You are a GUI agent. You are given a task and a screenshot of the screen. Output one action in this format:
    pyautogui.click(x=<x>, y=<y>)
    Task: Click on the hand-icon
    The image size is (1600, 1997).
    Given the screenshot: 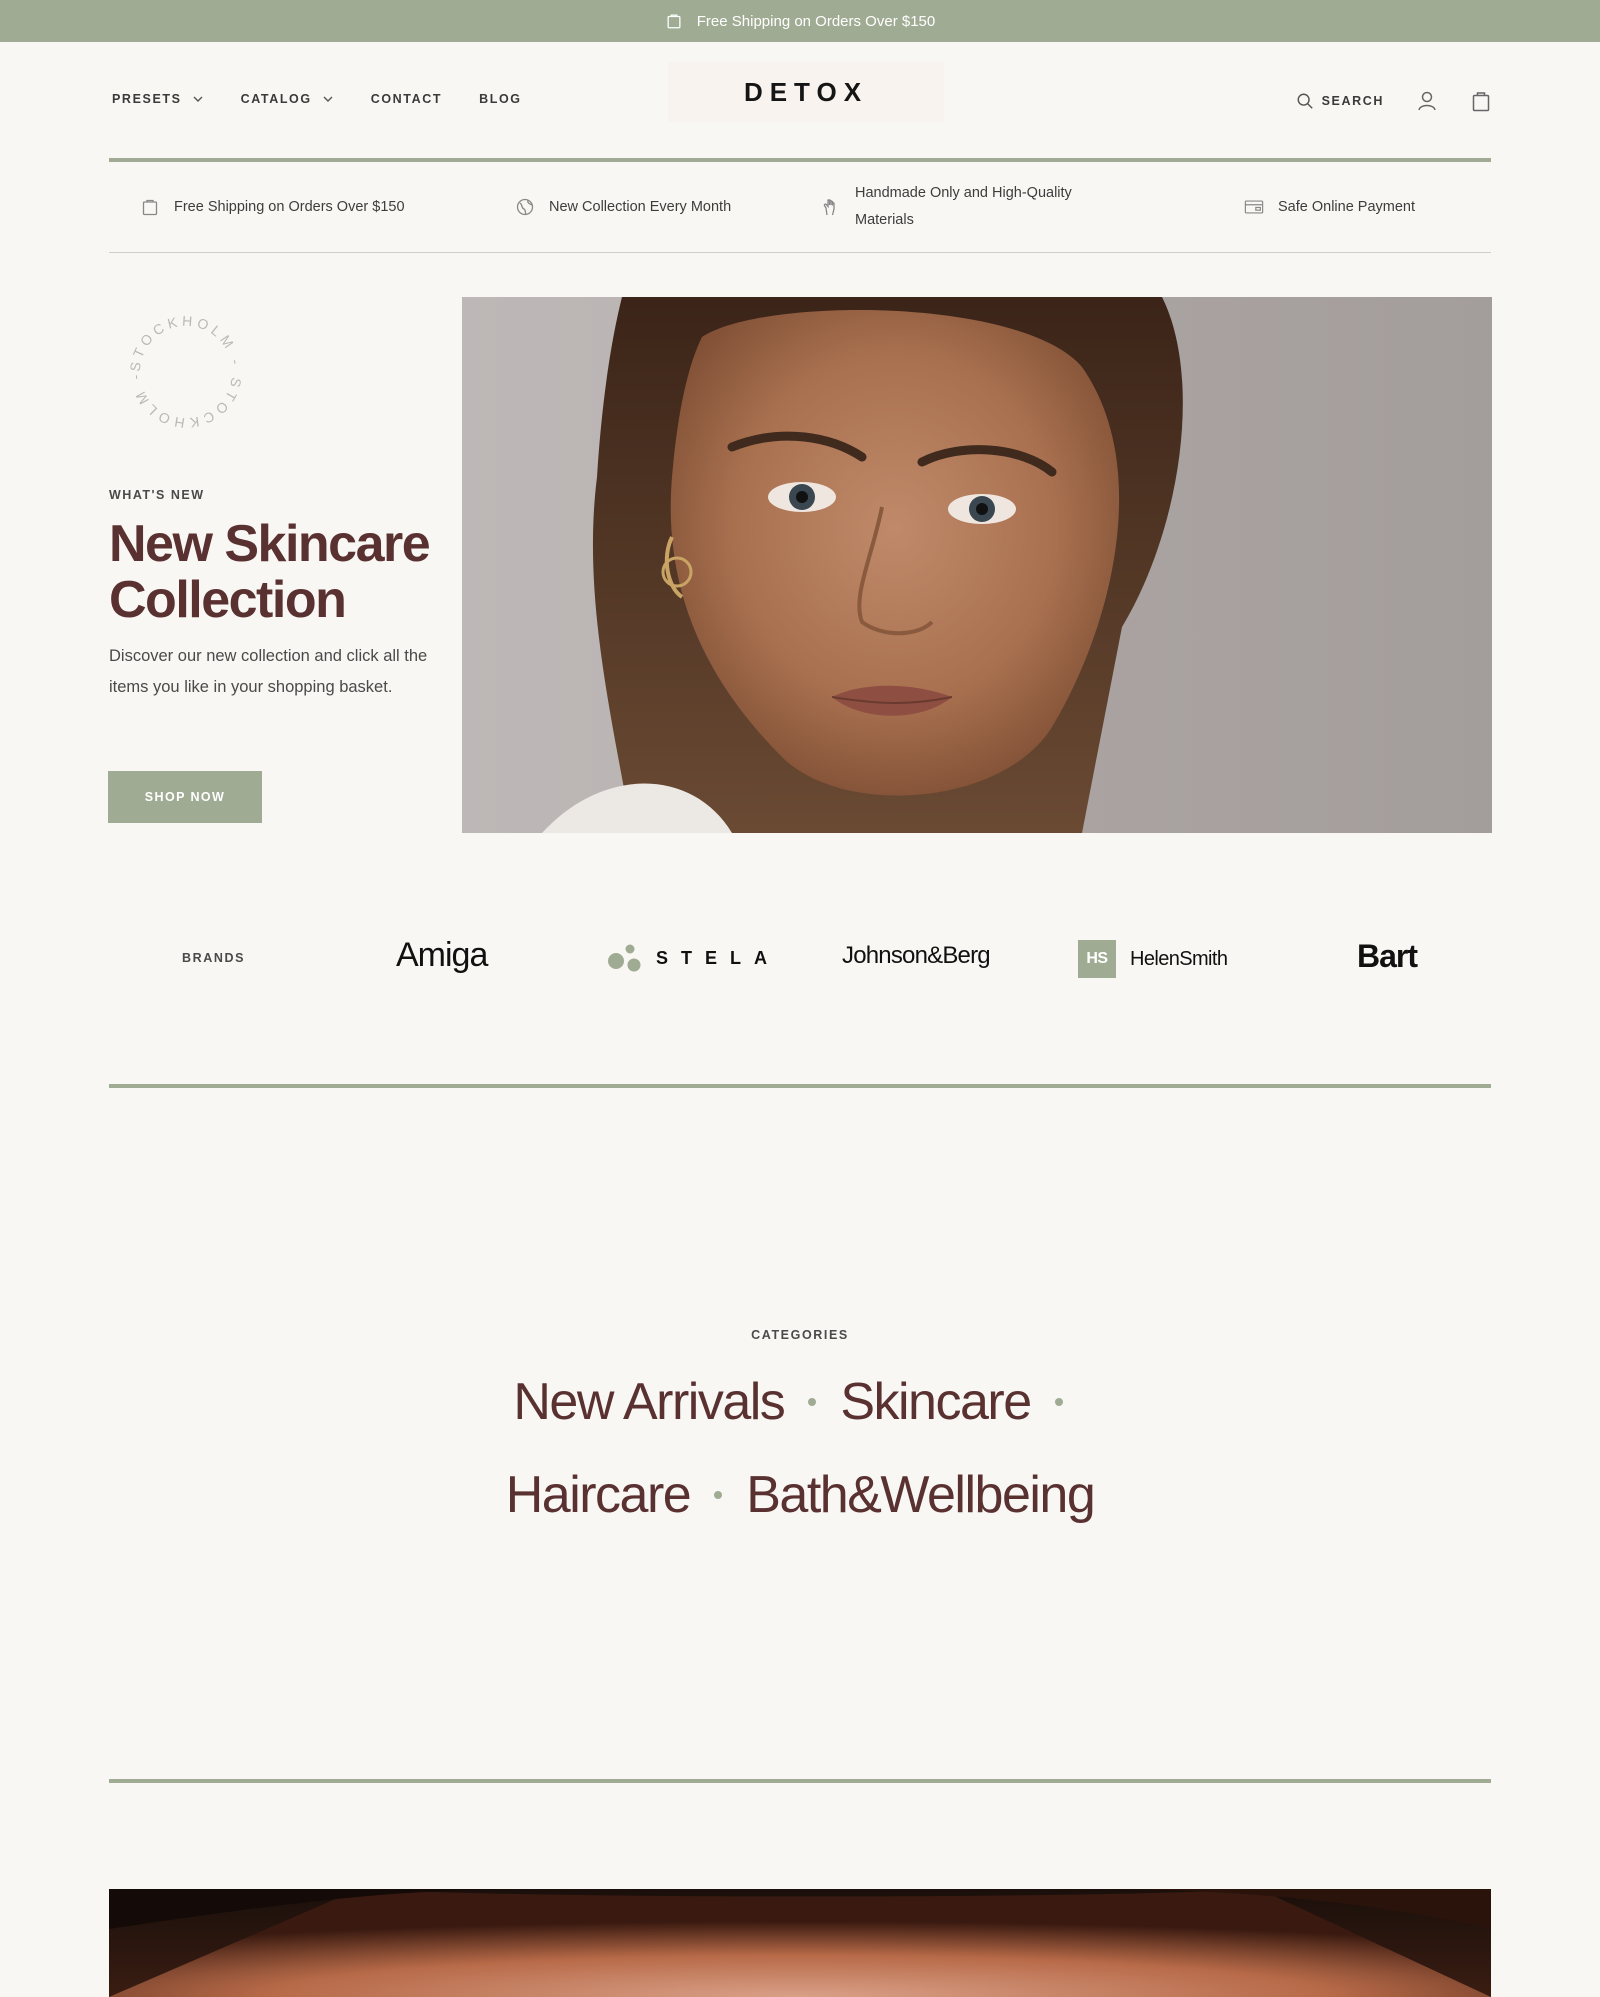 What is the action you would take?
    pyautogui.click(x=829, y=207)
    